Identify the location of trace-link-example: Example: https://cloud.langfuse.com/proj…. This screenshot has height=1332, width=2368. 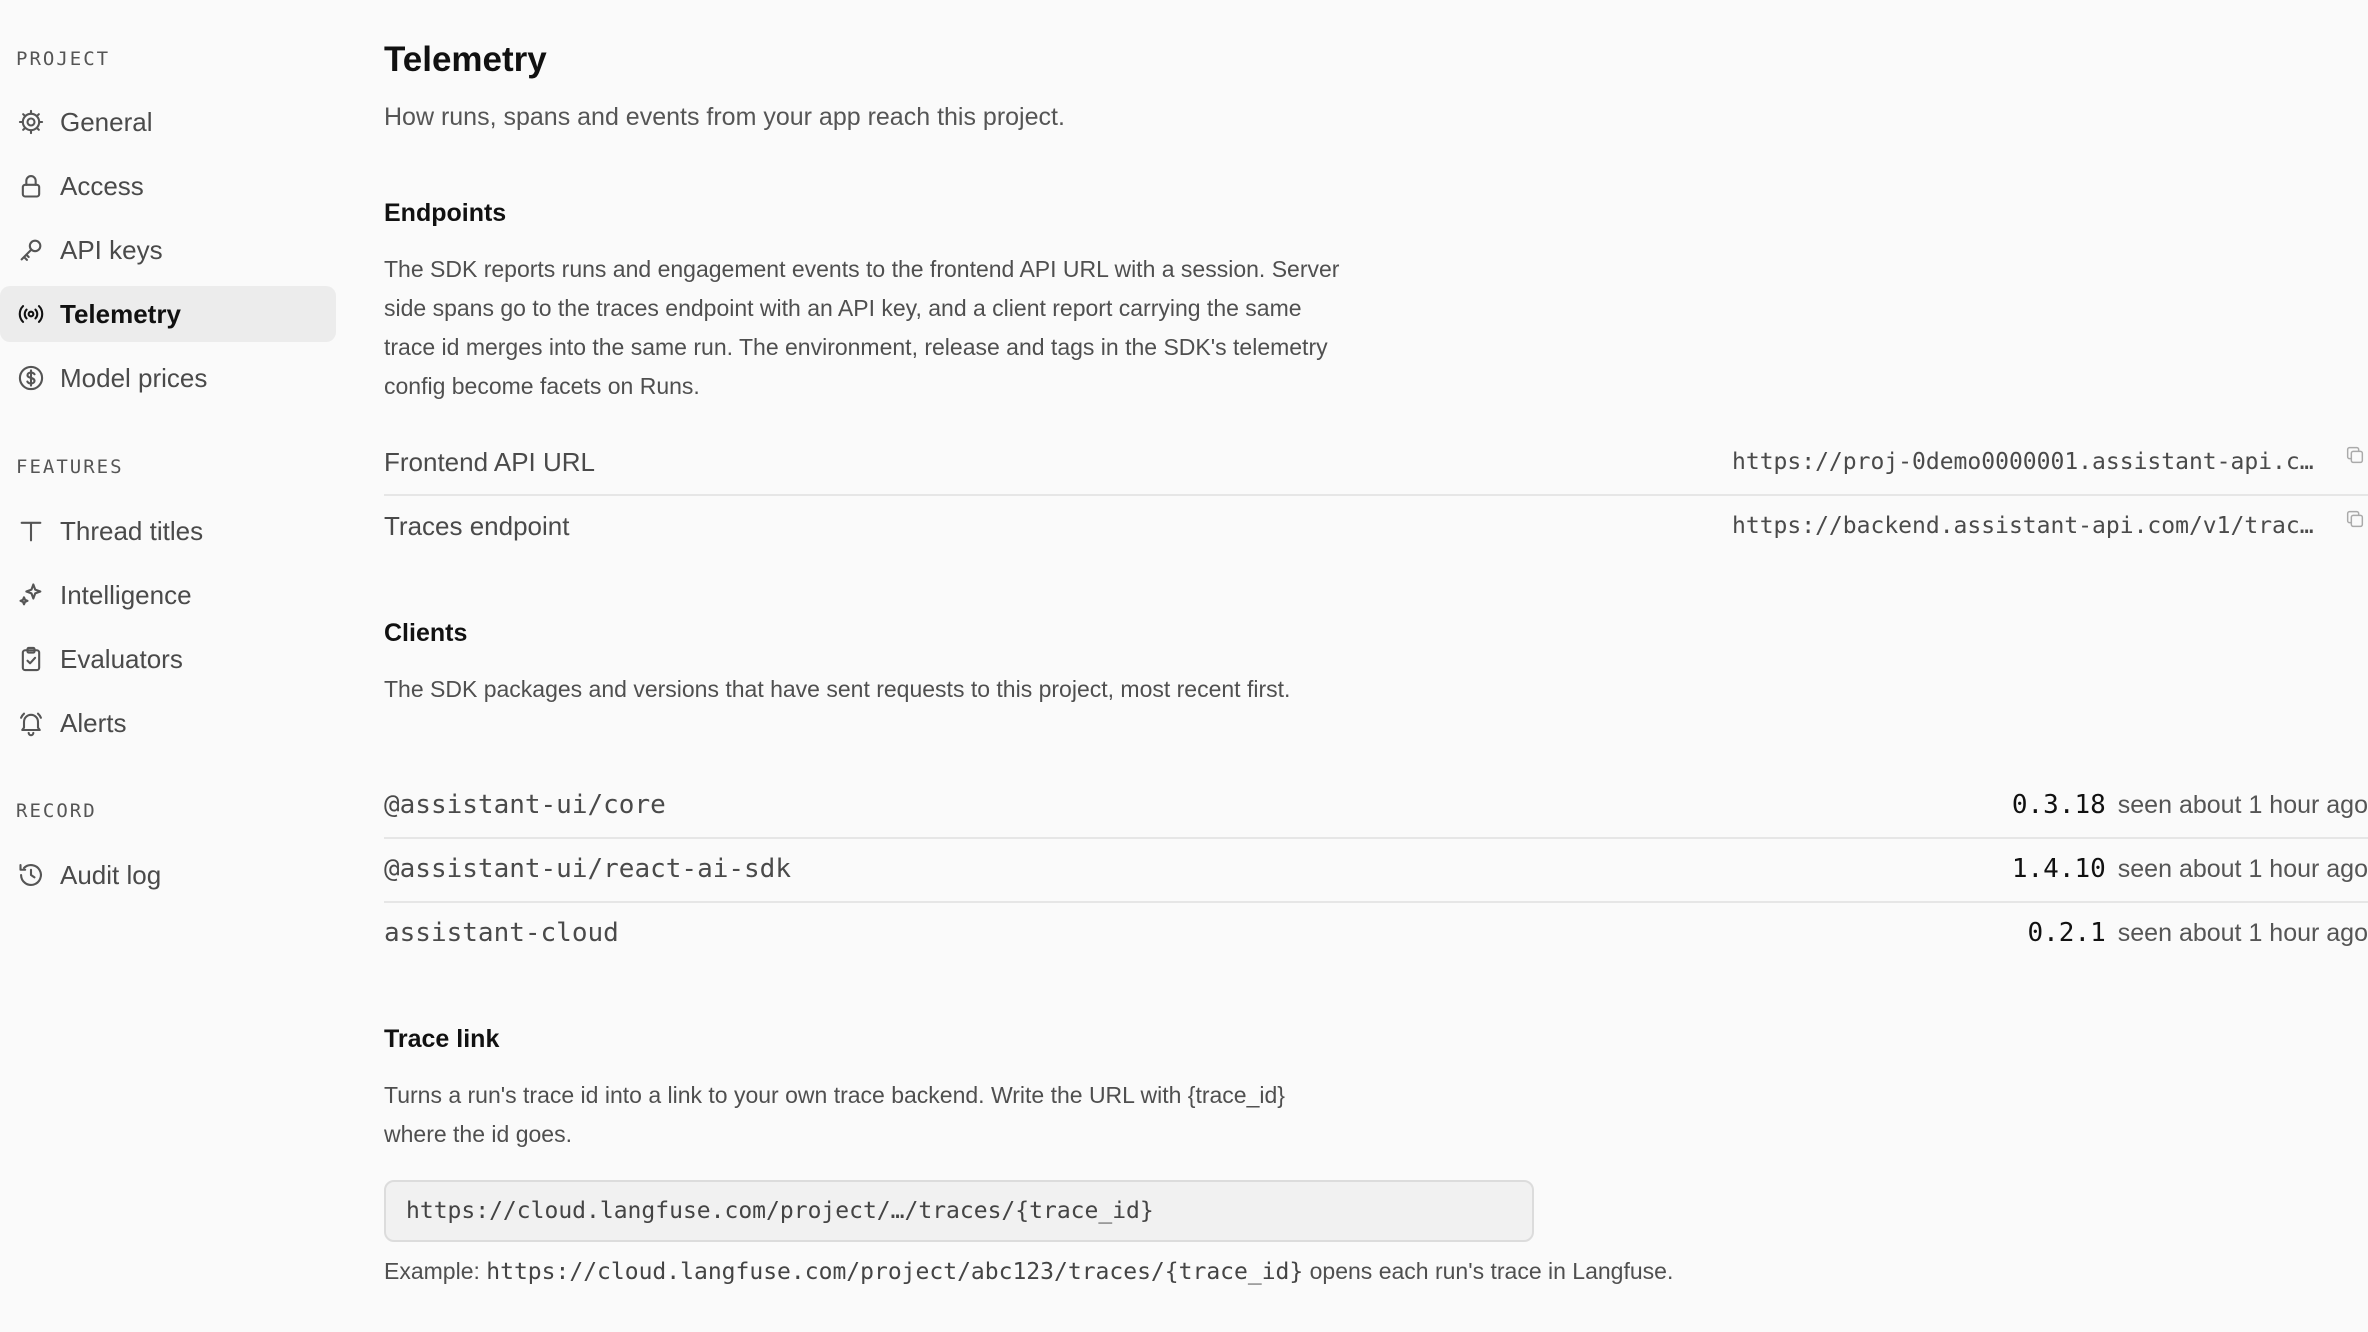
(1028, 1271).